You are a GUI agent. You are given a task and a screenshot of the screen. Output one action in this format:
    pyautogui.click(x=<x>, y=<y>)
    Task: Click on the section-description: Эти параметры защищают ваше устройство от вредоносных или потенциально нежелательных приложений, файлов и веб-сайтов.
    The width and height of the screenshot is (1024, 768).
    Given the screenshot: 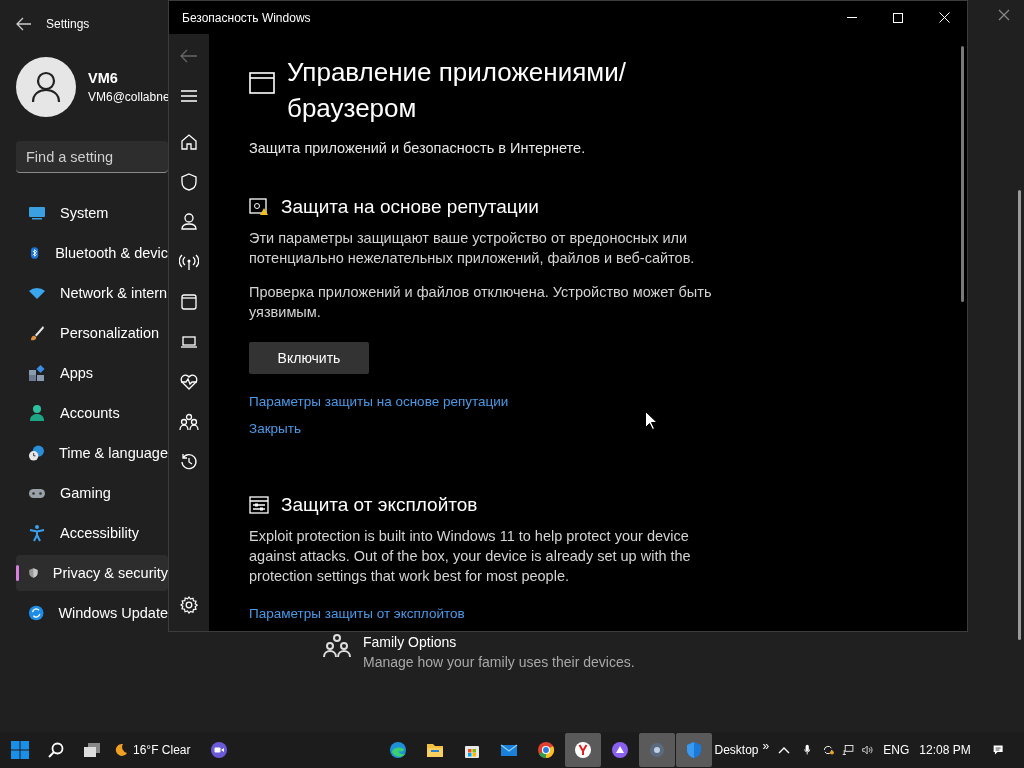 What is the action you would take?
    pyautogui.click(x=472, y=248)
    